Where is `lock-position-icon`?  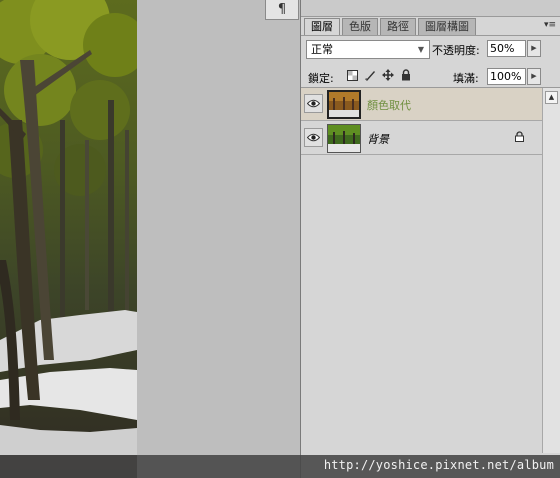
lock-position-icon is located at coordinates (388, 75).